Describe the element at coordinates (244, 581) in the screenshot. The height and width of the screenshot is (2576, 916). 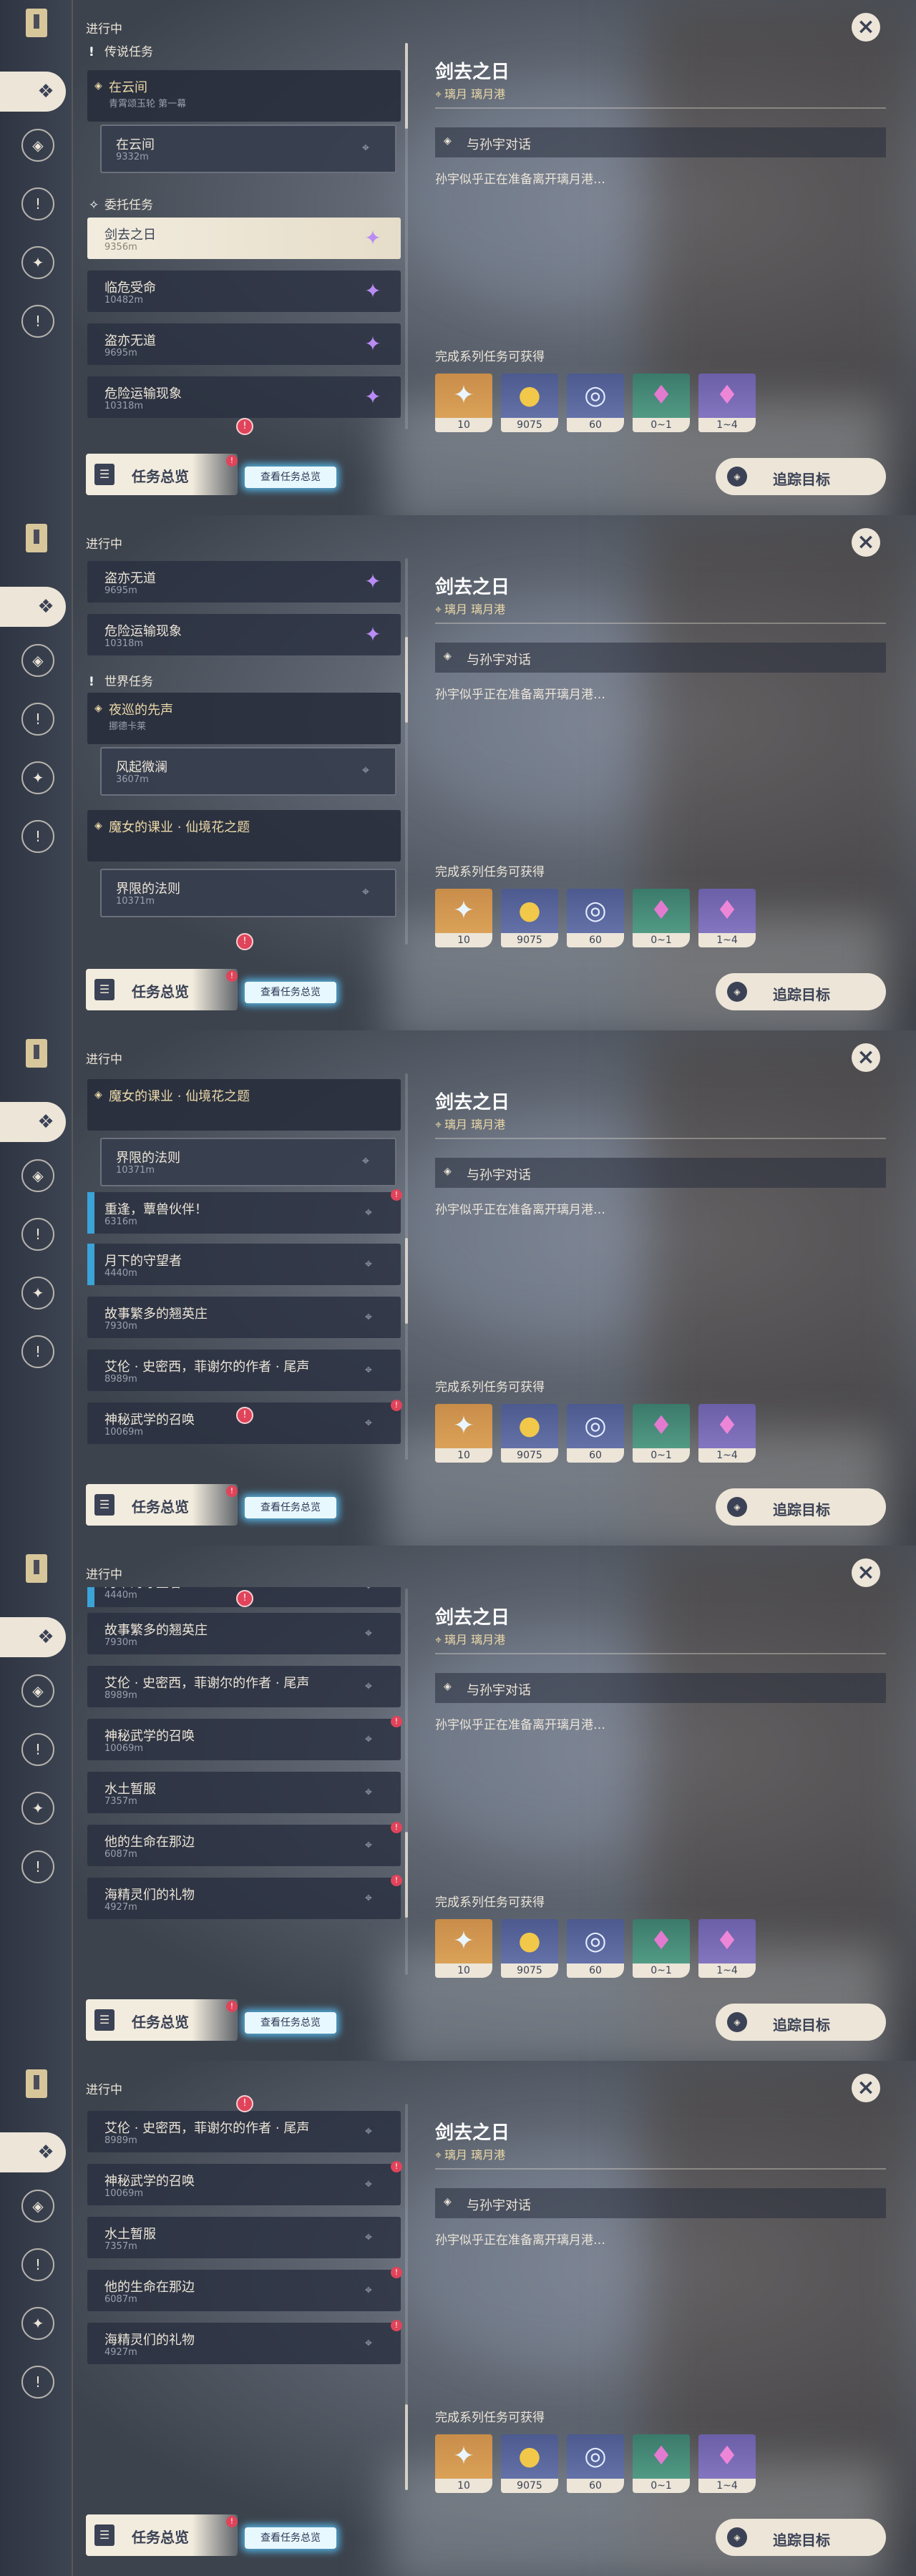
I see `list-item: 盗亦无道 9695m ✦` at that location.